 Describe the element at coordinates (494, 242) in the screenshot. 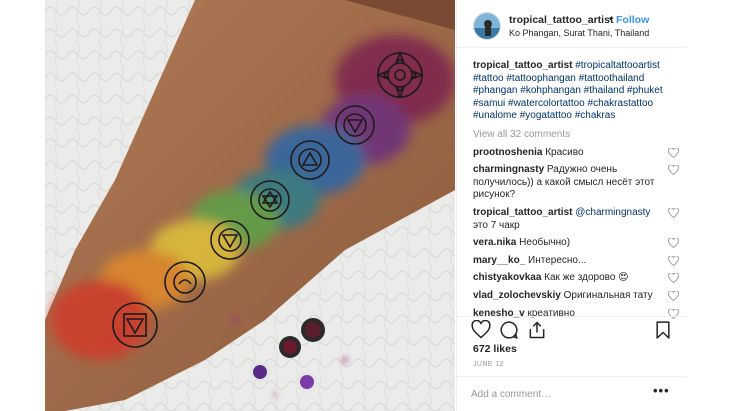

I see `comment-username: vera.nika` at that location.